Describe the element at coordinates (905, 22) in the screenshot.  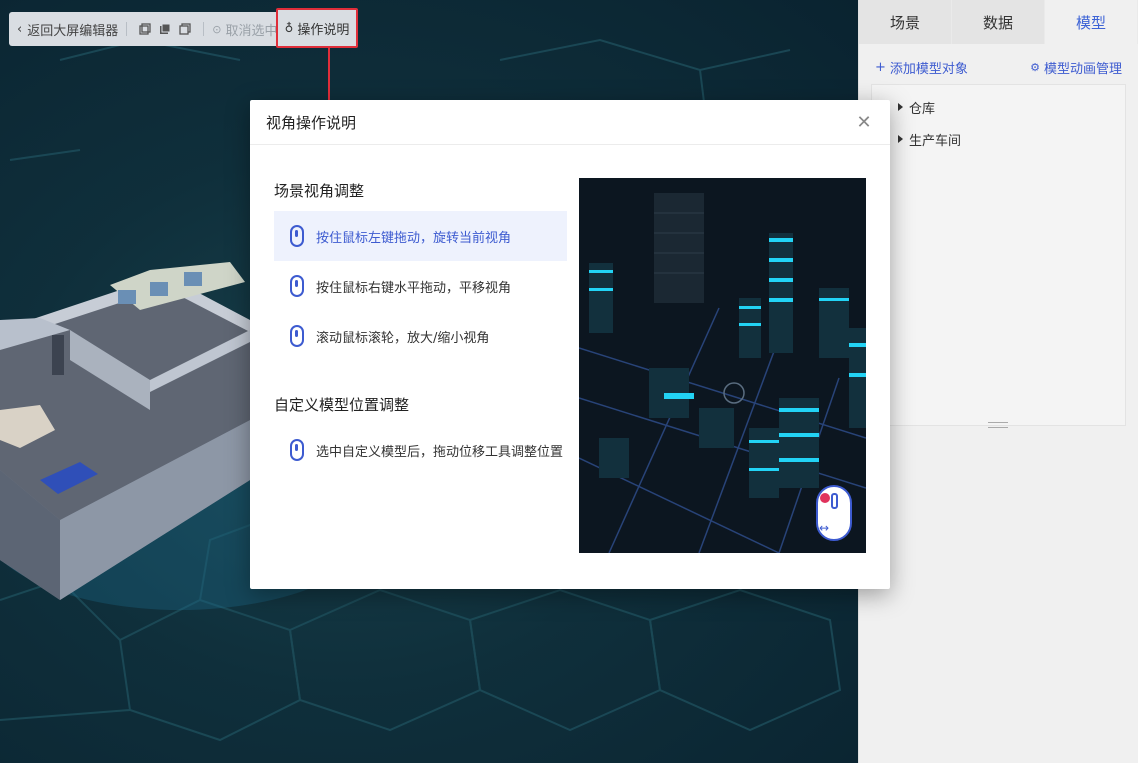
I see `tab-scene: 场景` at that location.